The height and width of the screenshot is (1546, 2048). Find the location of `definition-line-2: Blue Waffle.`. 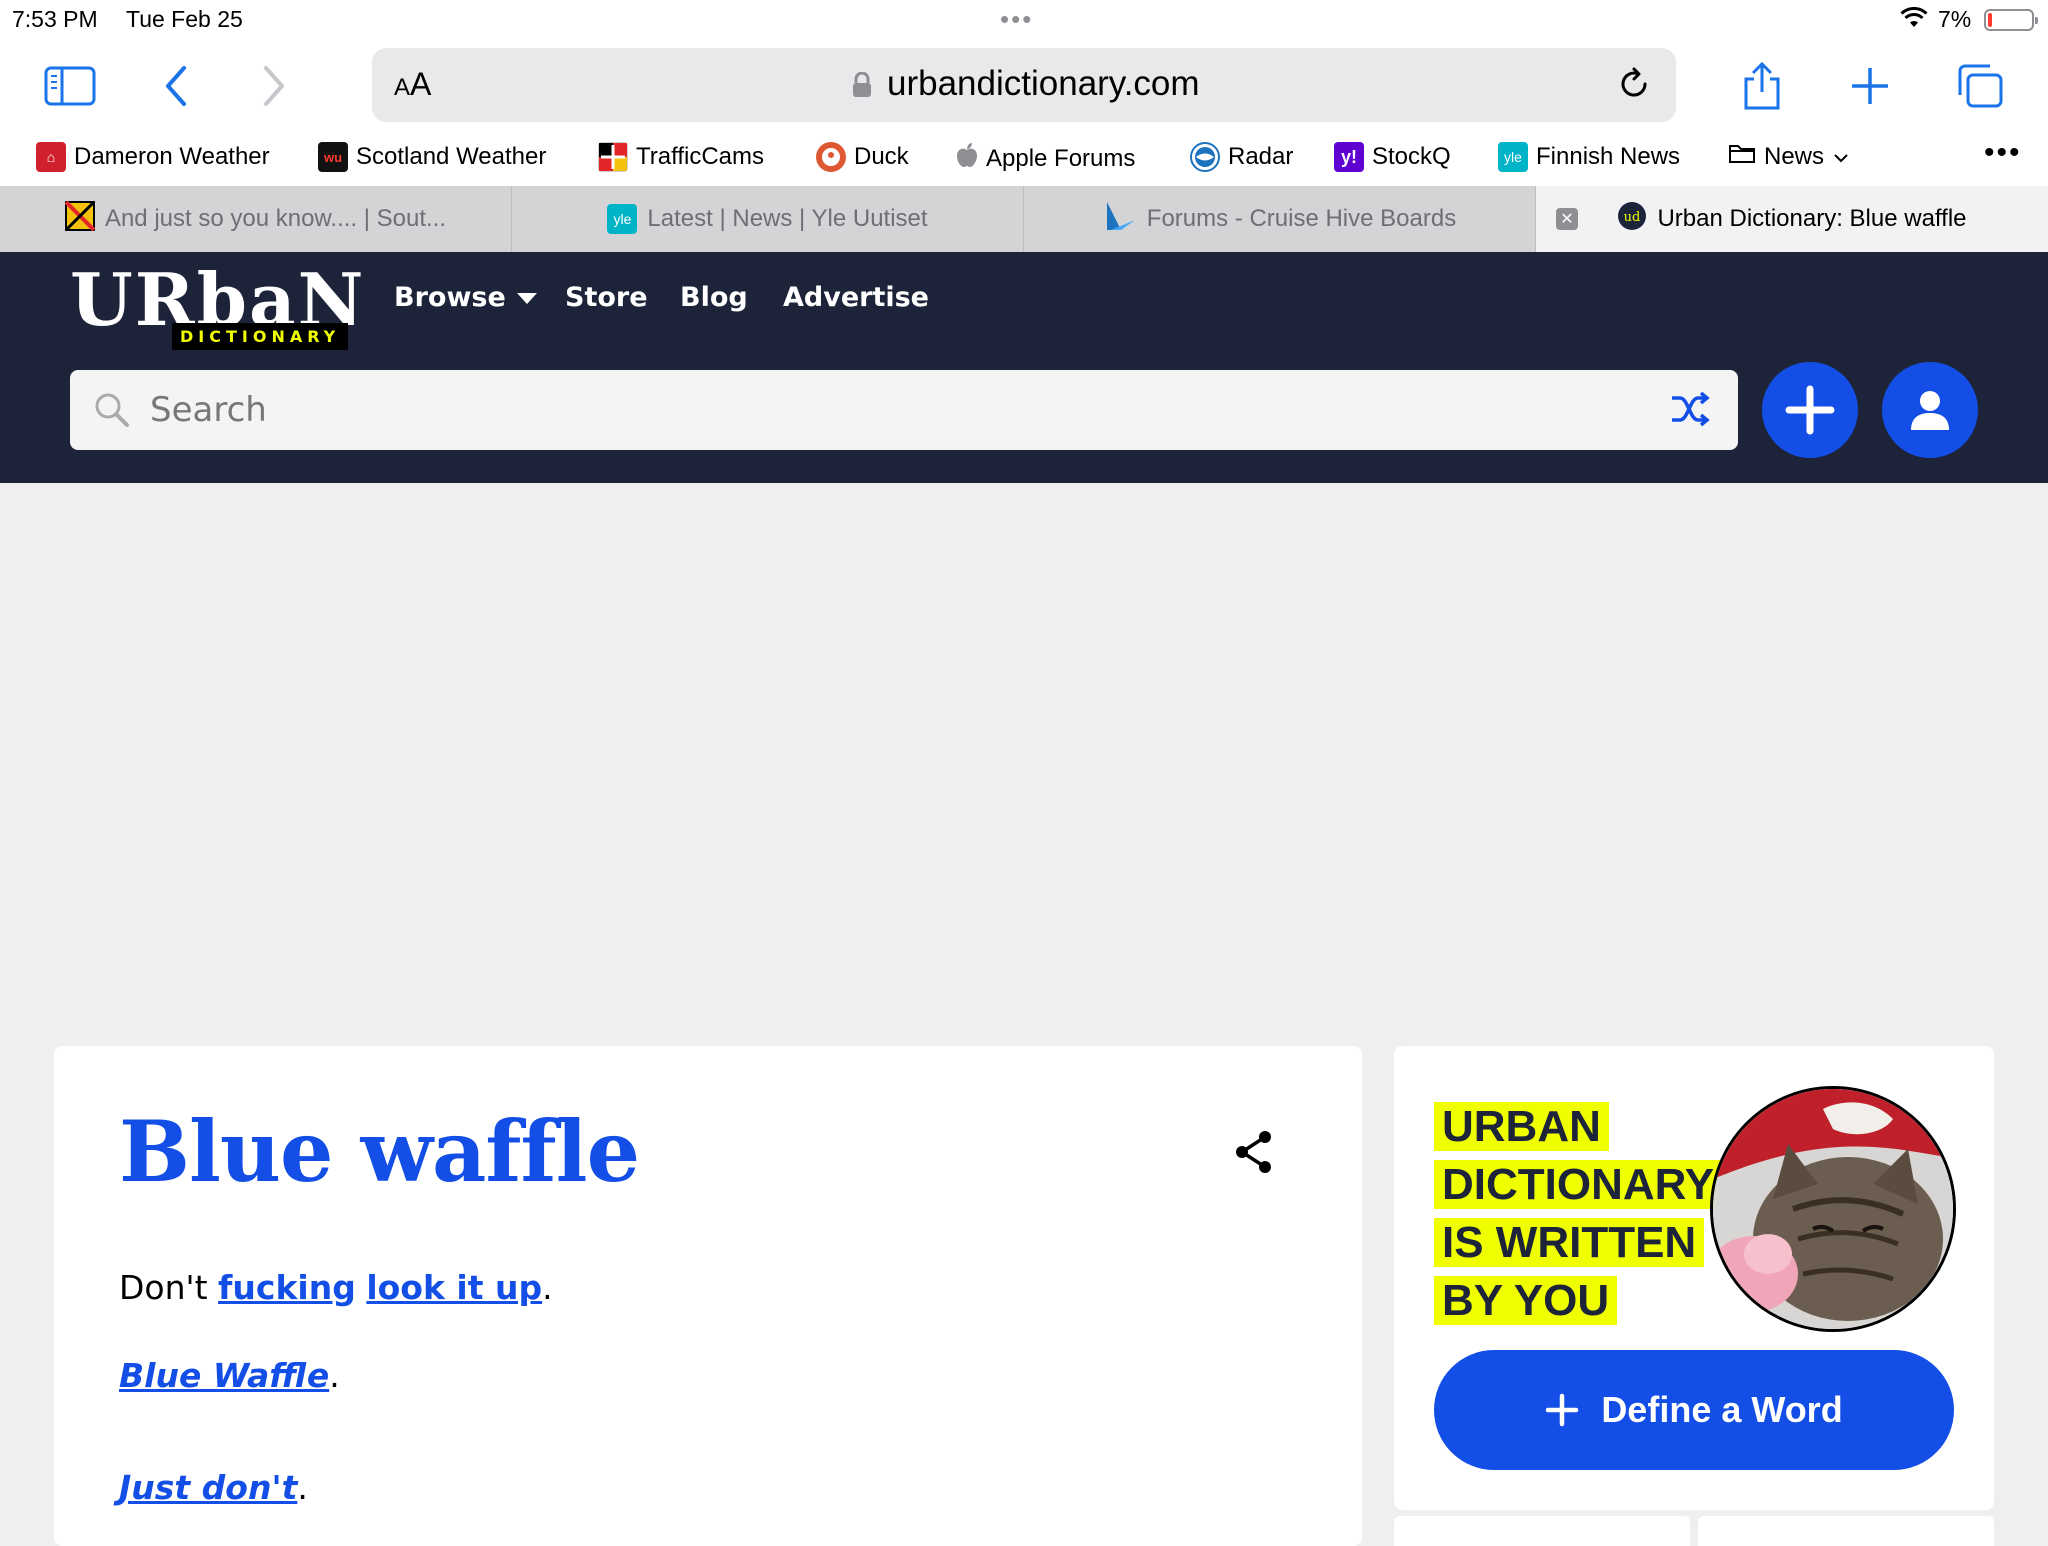

definition-line-2: Blue Waffle. is located at coordinates (229, 1375).